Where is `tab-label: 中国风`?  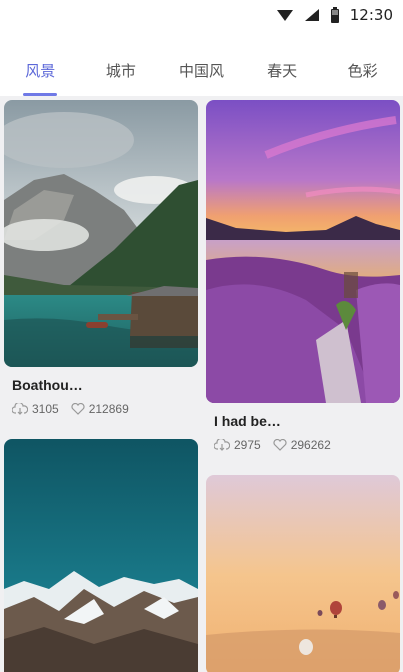
tab-label: 中国风 is located at coordinates (201, 71).